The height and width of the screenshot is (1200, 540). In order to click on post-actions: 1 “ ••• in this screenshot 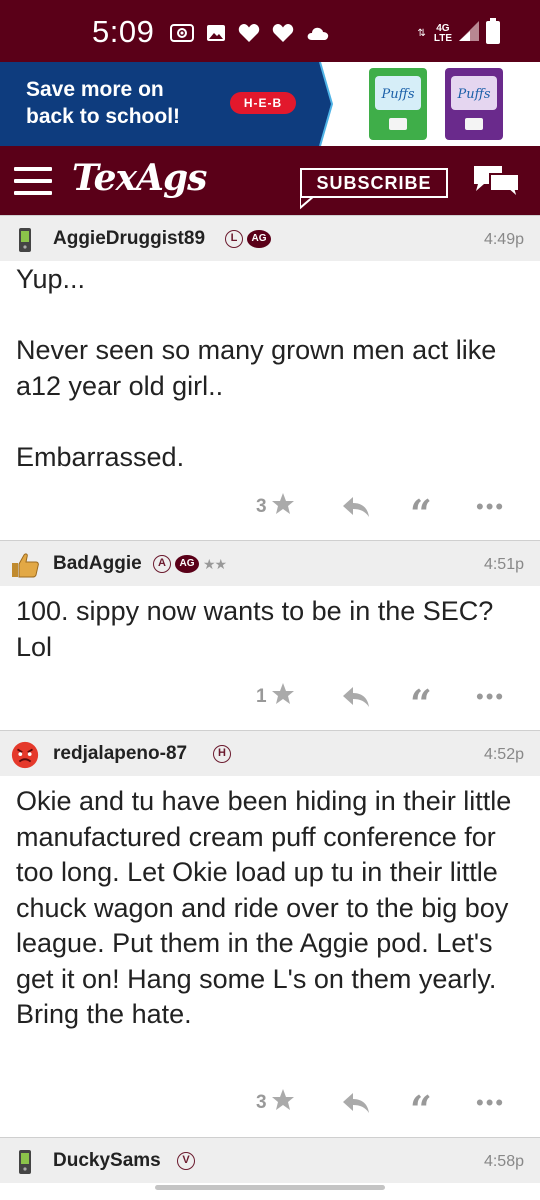, I will do `click(385, 702)`.